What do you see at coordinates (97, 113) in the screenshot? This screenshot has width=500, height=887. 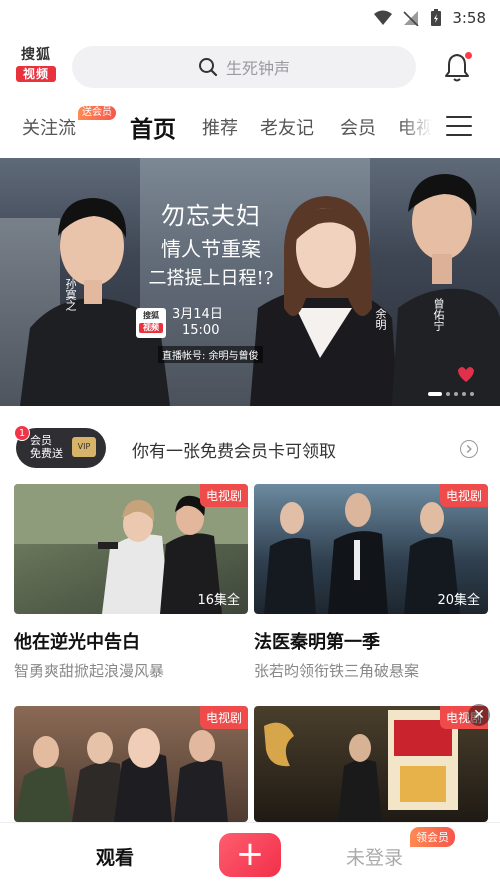 I see `tab-follow-badge: 送会员` at bounding box center [97, 113].